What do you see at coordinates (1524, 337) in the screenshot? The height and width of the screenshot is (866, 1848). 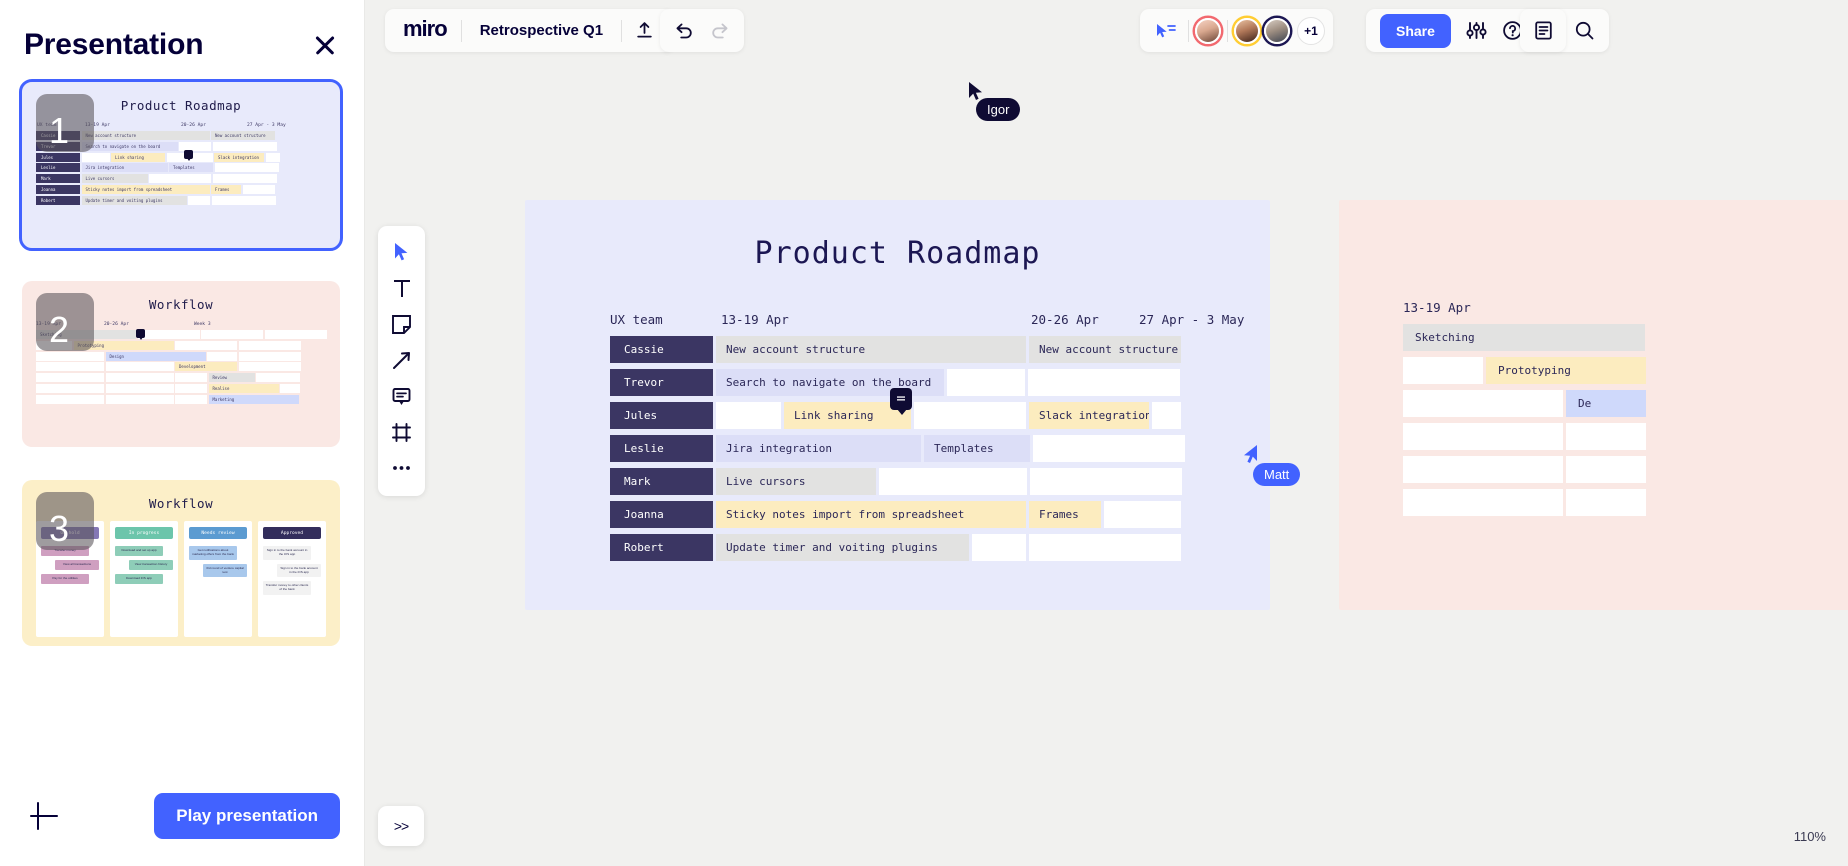 I see `workflow-task-cell: Sketching` at bounding box center [1524, 337].